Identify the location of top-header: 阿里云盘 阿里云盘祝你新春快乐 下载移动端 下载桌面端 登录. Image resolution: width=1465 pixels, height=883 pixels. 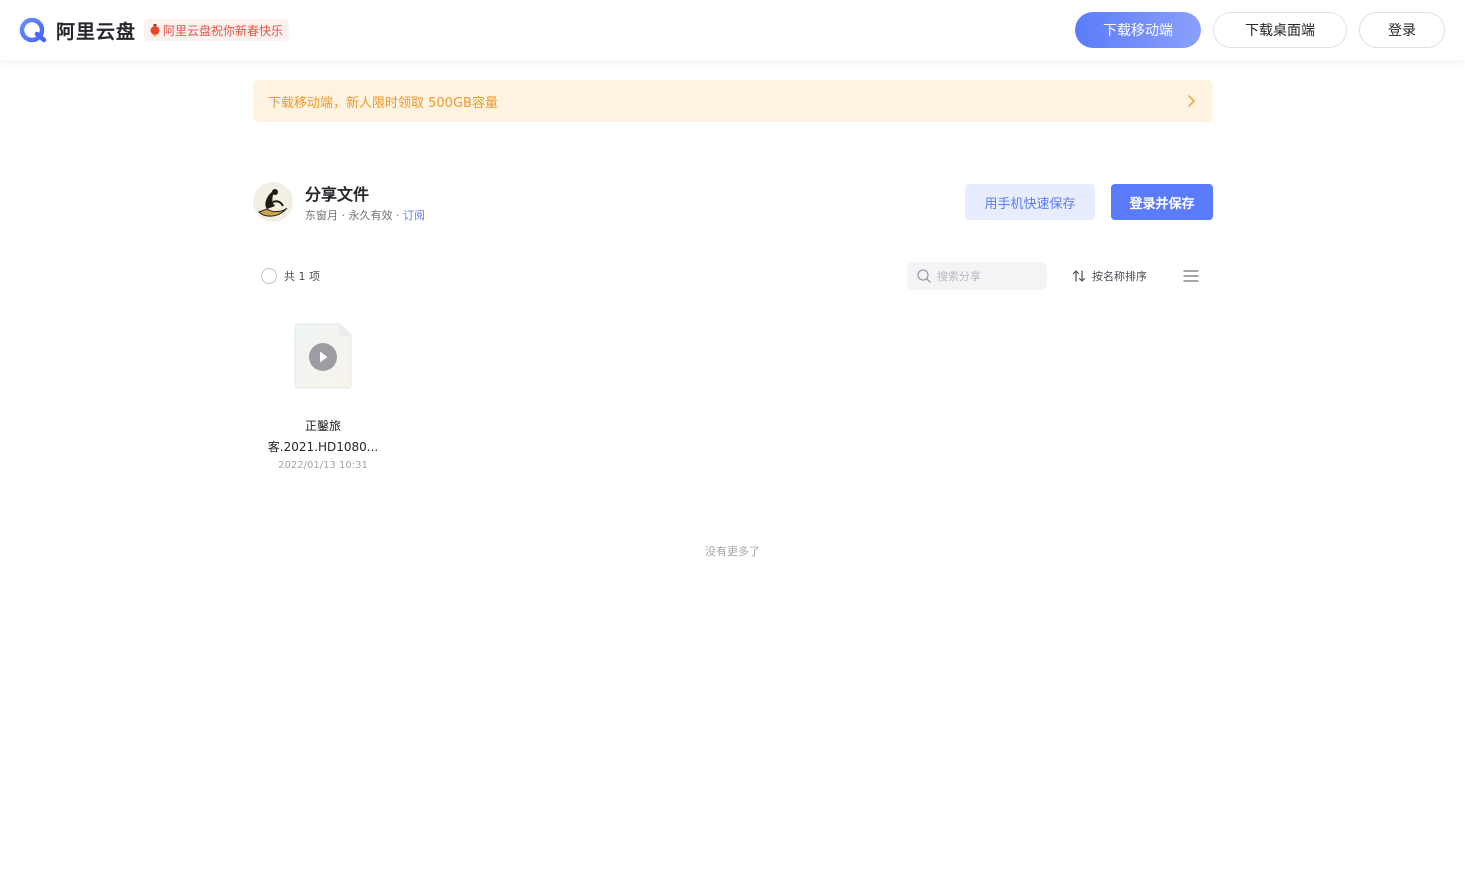
(732, 30).